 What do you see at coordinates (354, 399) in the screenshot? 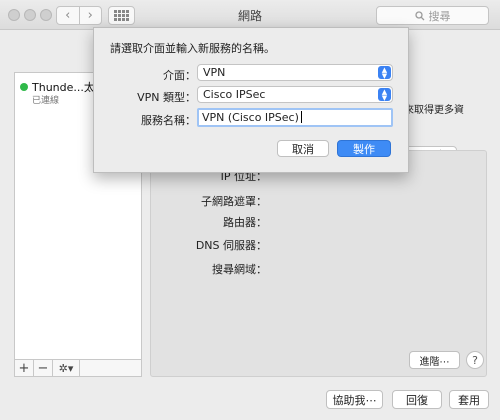
I see `assist-me-button: 協助我⋯` at bounding box center [354, 399].